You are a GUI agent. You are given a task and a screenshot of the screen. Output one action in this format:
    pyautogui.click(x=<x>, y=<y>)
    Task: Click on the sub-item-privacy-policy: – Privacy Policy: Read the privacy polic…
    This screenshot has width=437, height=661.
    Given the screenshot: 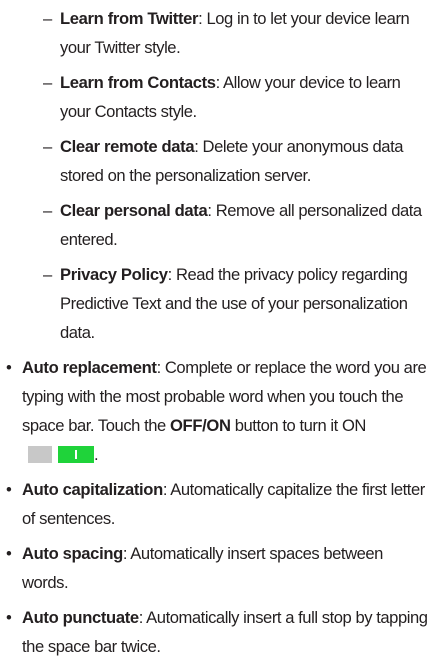 What is the action you would take?
    pyautogui.click(x=218, y=303)
    